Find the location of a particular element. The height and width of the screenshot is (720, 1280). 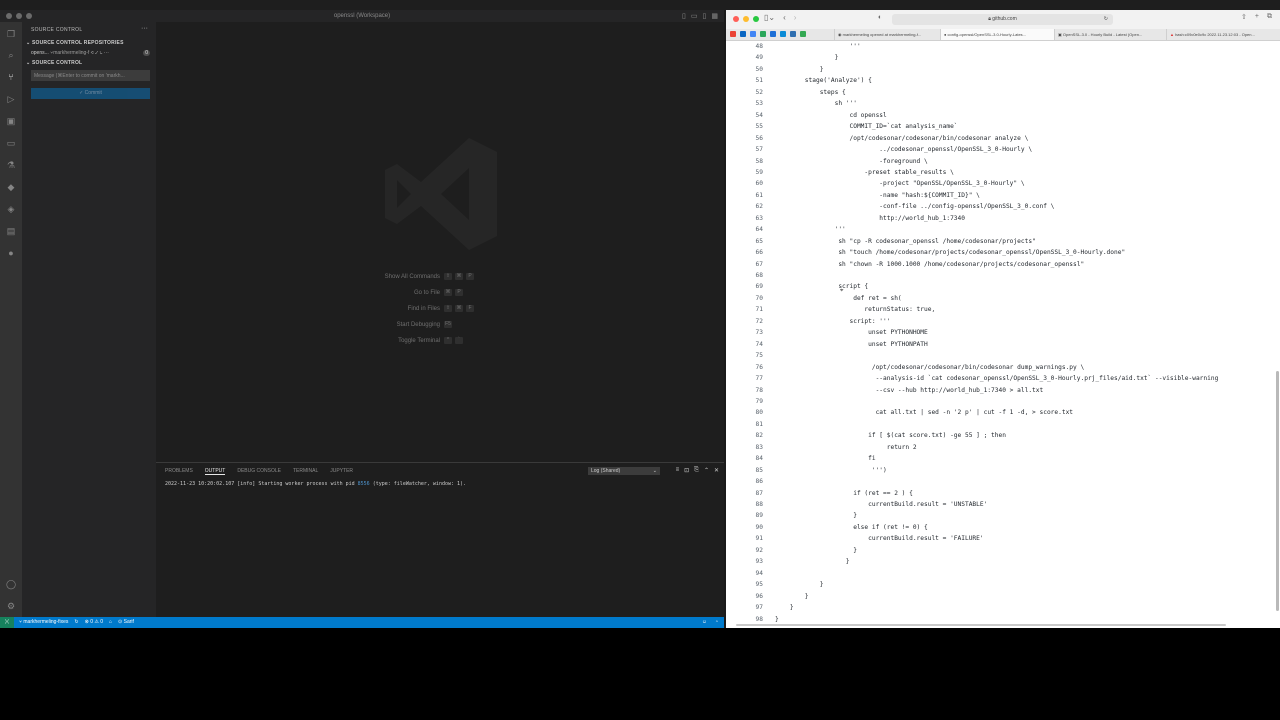

line-number: 48 is located at coordinates (744, 46).